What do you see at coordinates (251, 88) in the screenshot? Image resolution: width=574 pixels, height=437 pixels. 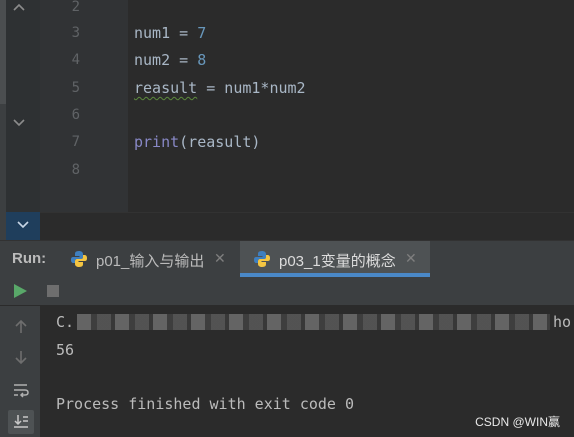 I see `expression: = num1*num2` at bounding box center [251, 88].